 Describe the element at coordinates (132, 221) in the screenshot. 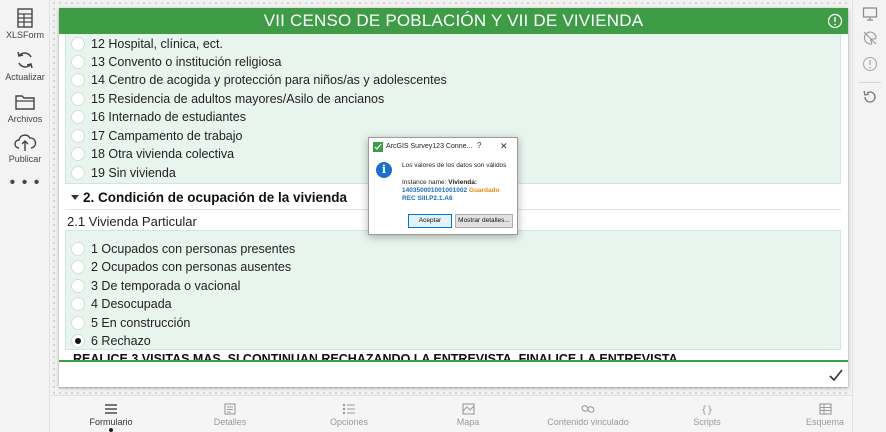

I see `question-2-1-label: 2.1 Vivienda Particular` at that location.